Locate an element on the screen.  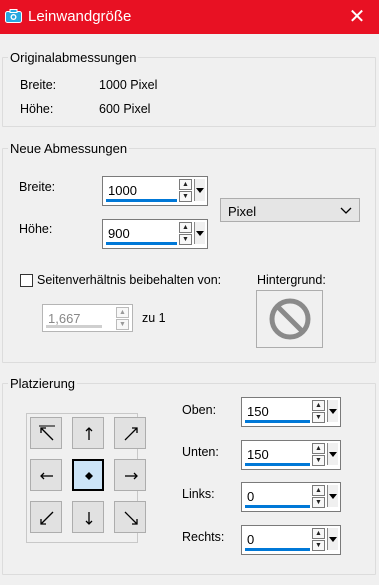
top-margin-decrement-button: ▼ is located at coordinates (318, 417).